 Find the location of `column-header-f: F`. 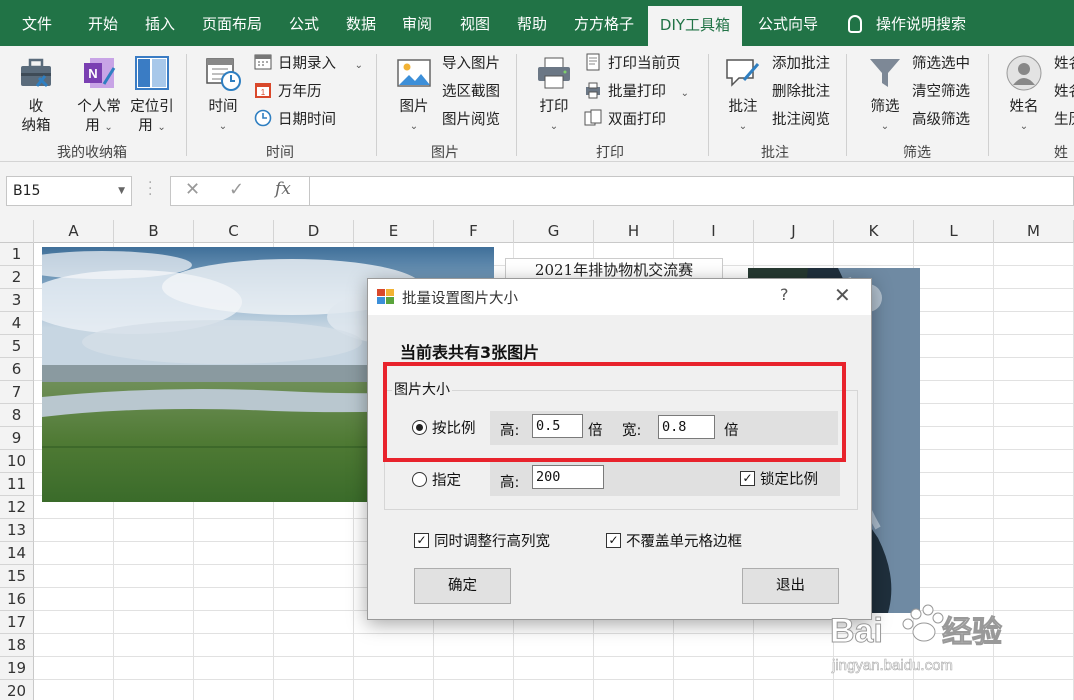

column-header-f: F is located at coordinates (474, 231).